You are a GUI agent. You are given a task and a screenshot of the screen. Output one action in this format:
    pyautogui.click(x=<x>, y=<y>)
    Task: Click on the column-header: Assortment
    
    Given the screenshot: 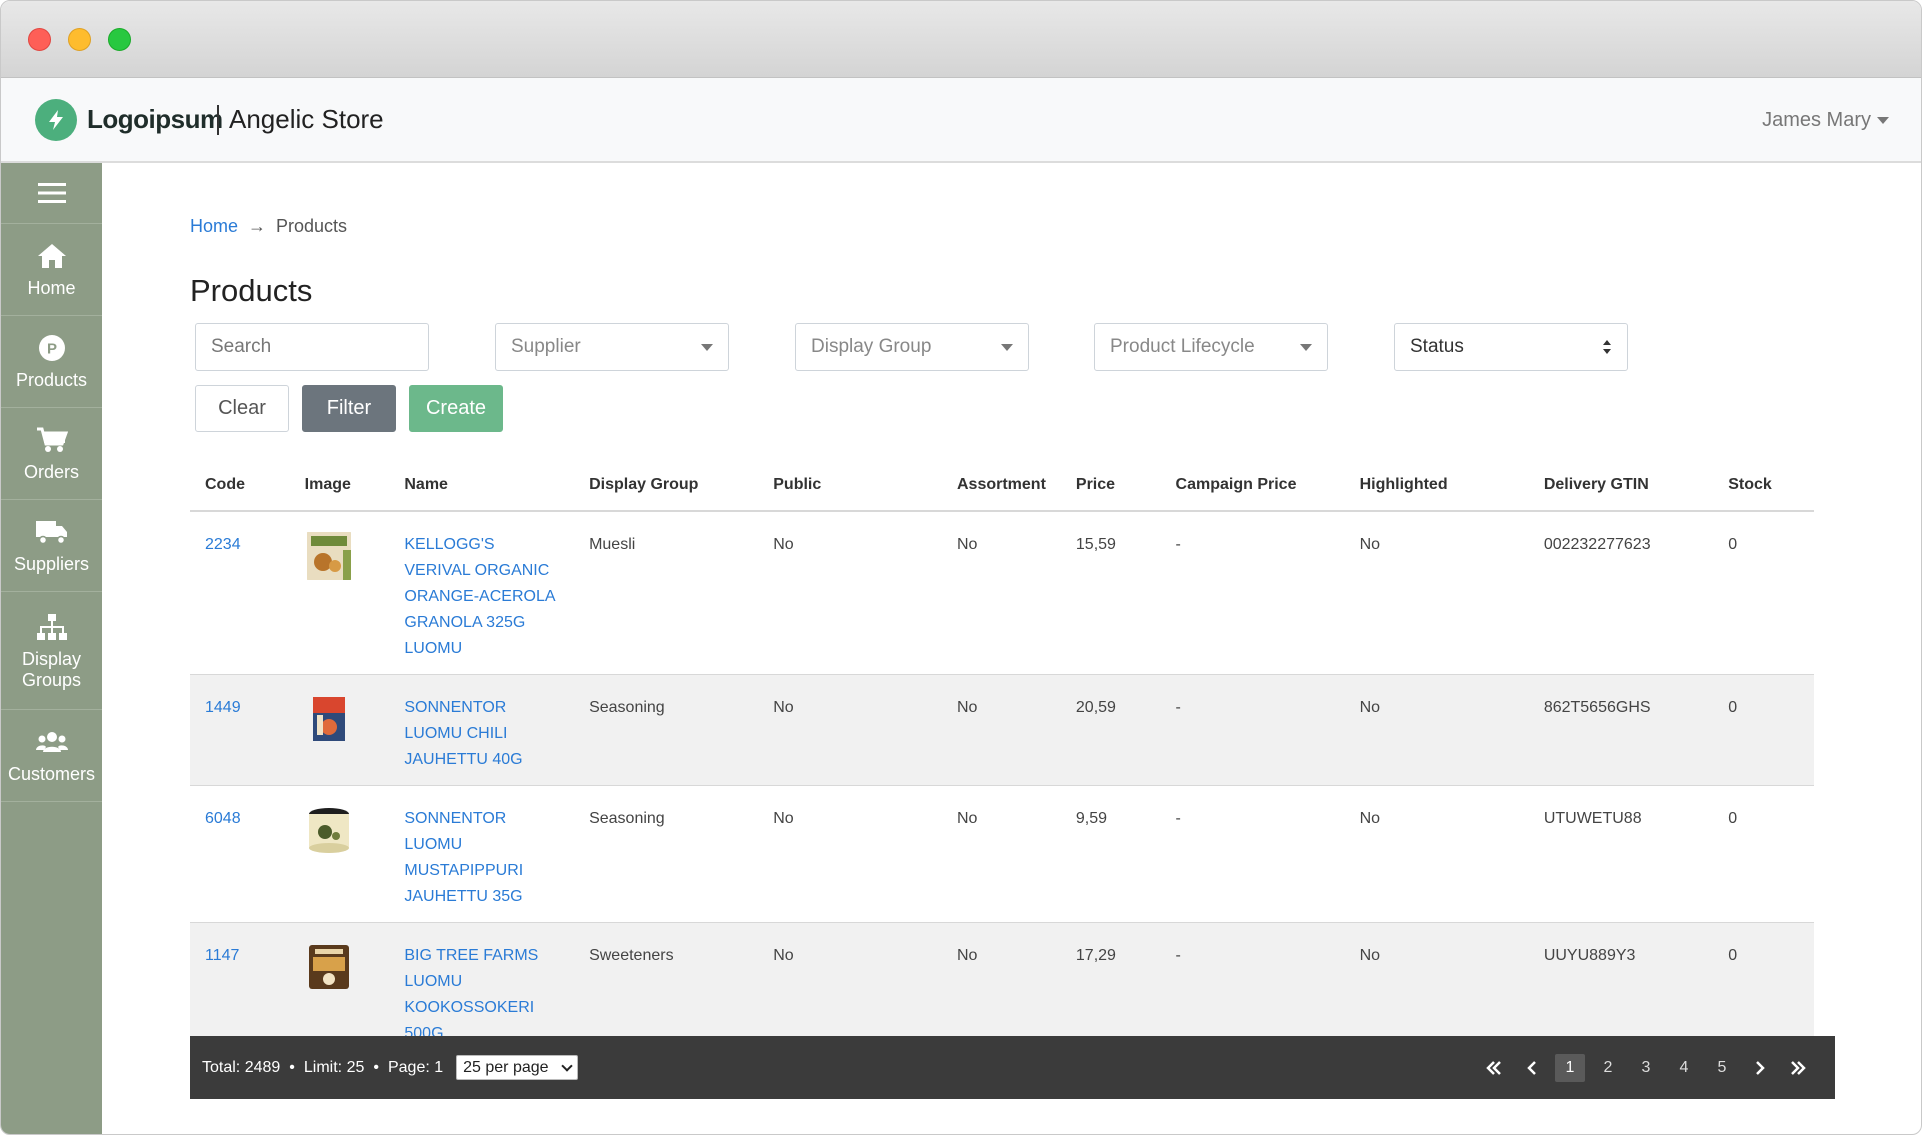 What is the action you would take?
    pyautogui.click(x=1001, y=485)
    